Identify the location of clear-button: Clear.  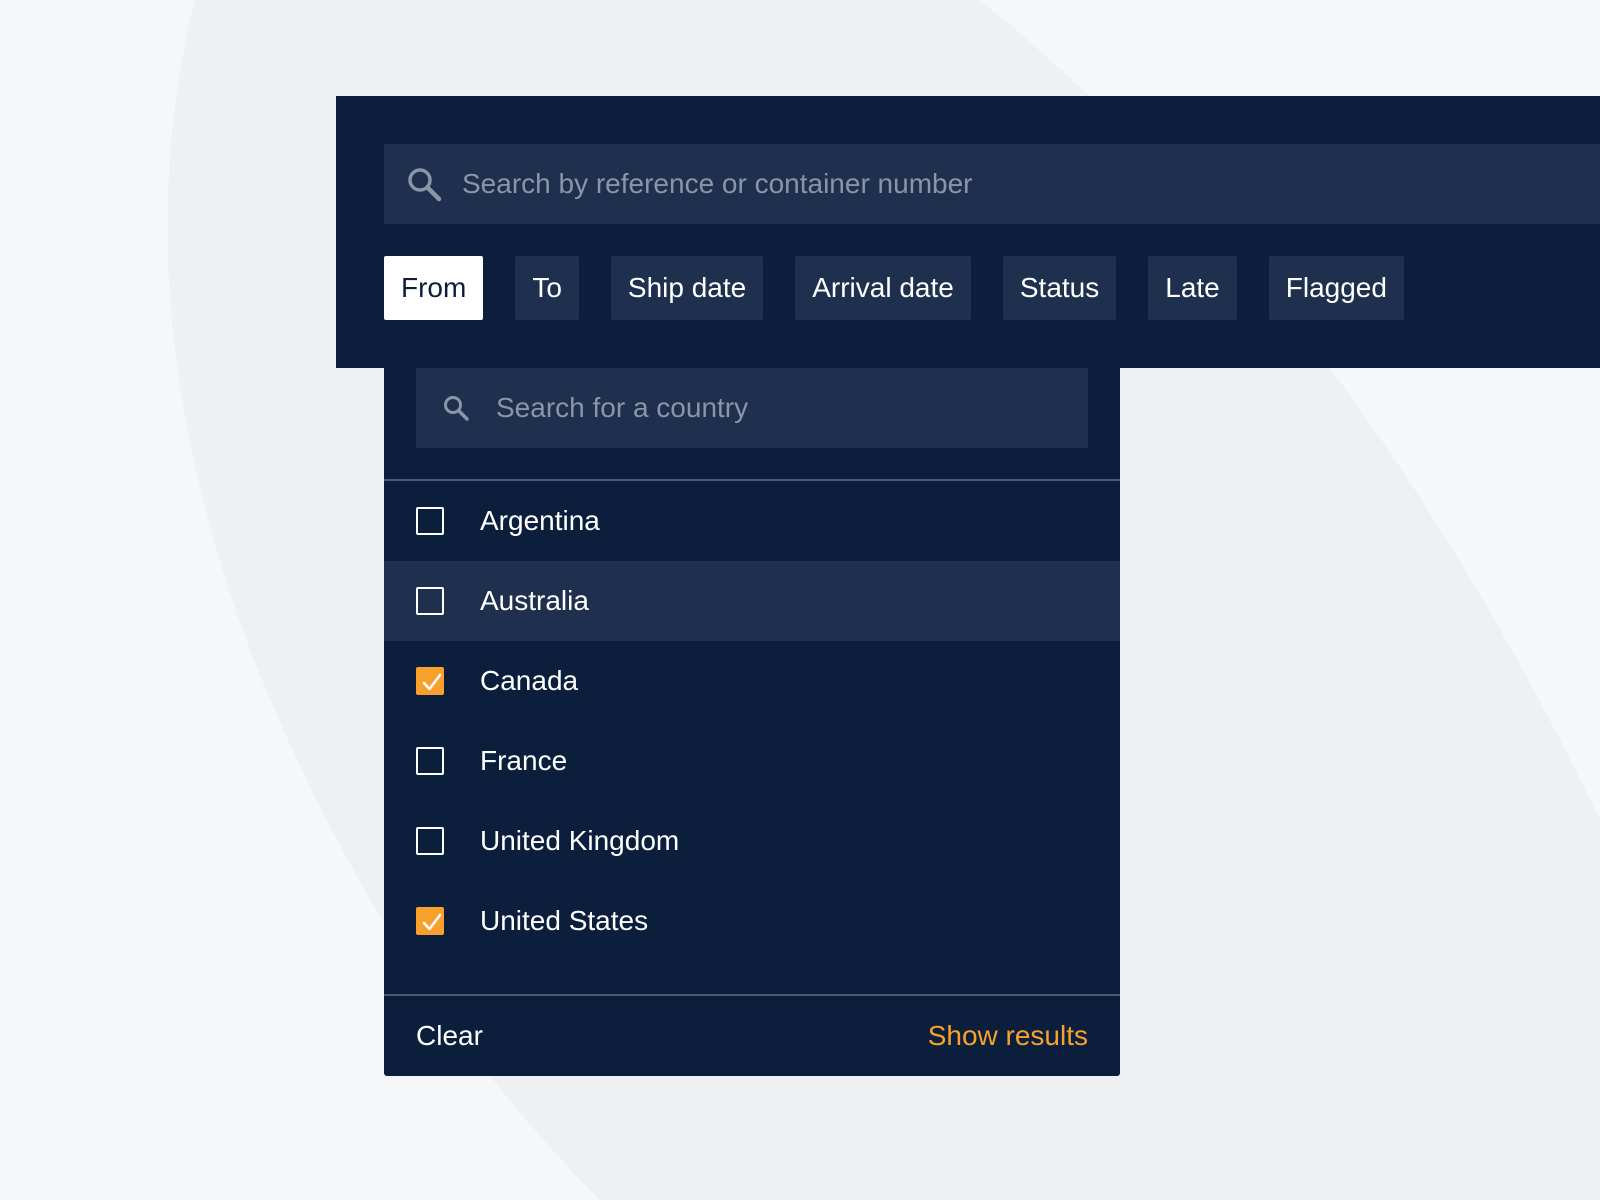
(449, 1036).